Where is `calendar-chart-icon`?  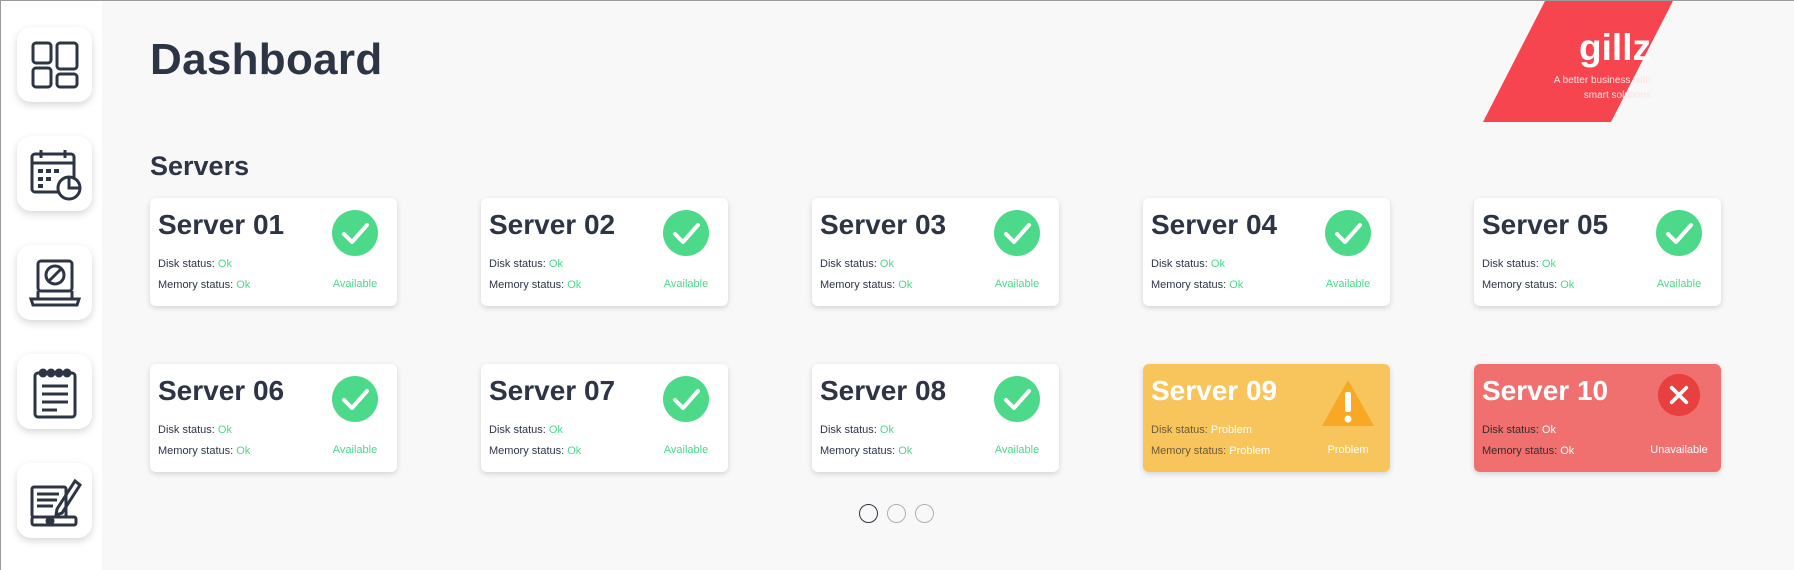 calendar-chart-icon is located at coordinates (55, 174).